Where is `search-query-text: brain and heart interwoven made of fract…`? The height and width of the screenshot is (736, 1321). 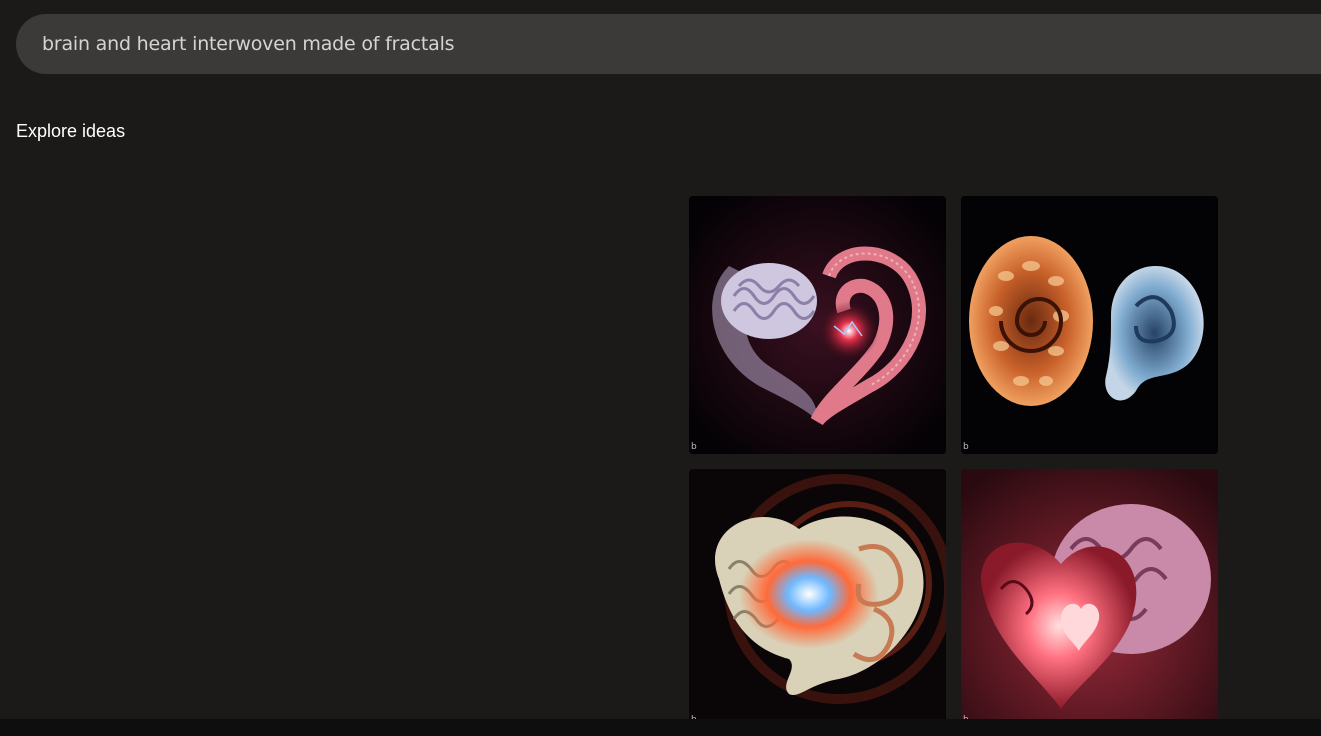 search-query-text: brain and heart interwoven made of fract… is located at coordinates (248, 44).